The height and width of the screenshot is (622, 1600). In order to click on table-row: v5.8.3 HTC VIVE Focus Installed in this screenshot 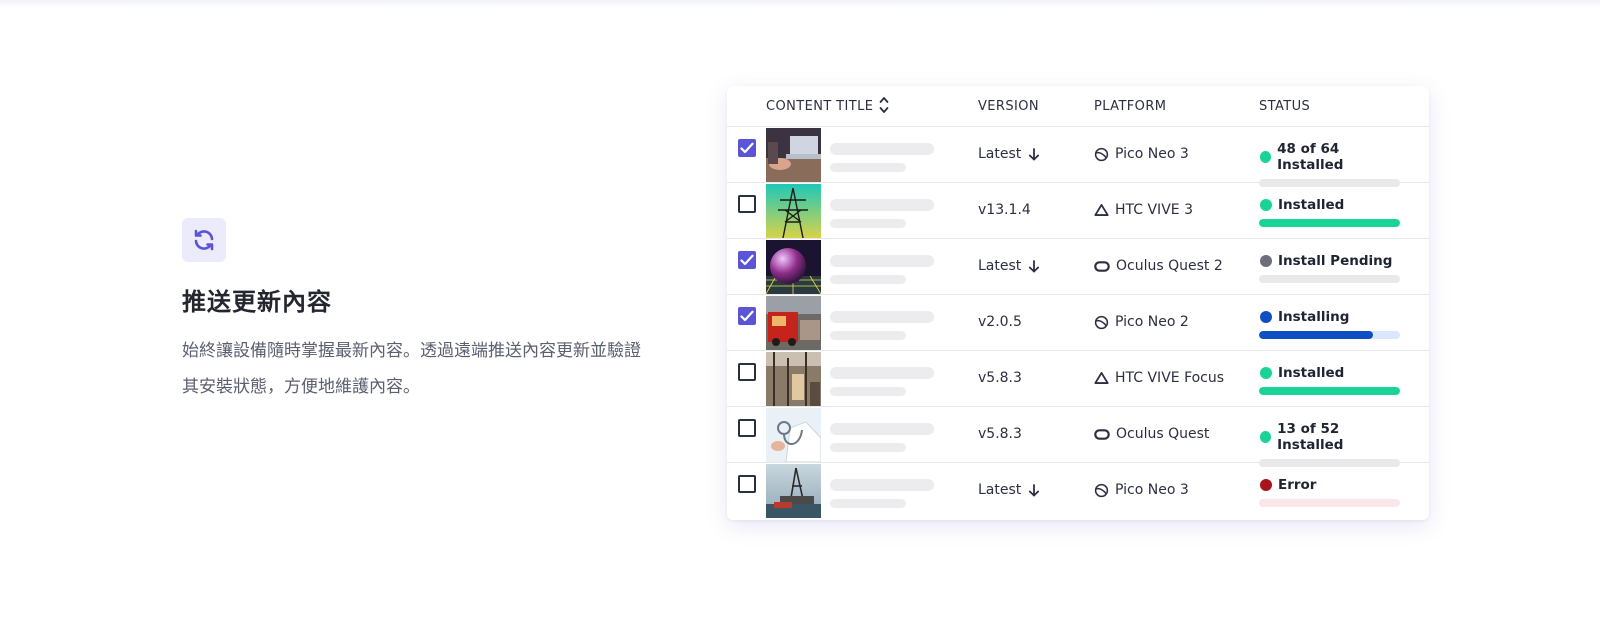, I will do `click(1078, 379)`.